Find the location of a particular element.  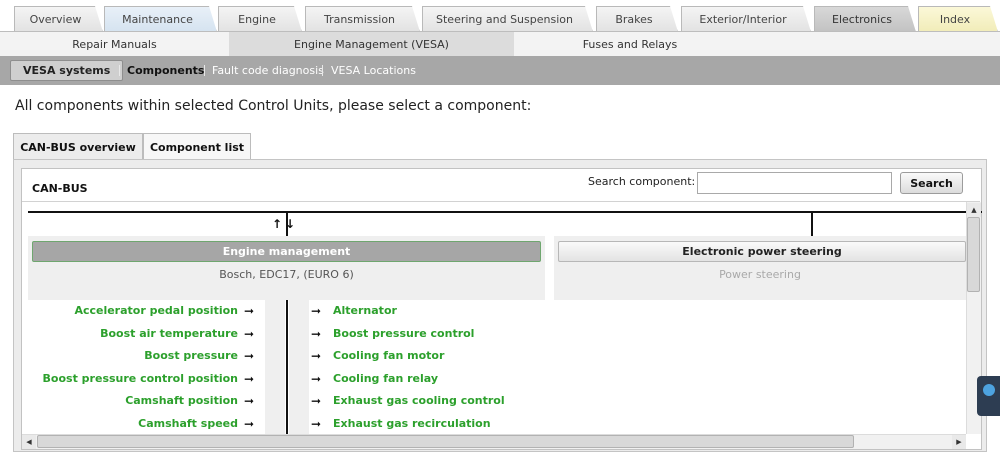

component-link: Cooling fan relay is located at coordinates (419, 382).